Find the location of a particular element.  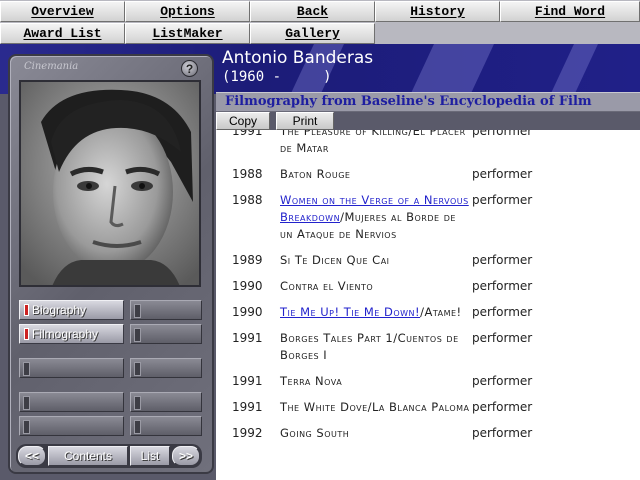

find-word-button: Find Word is located at coordinates (570, 11).